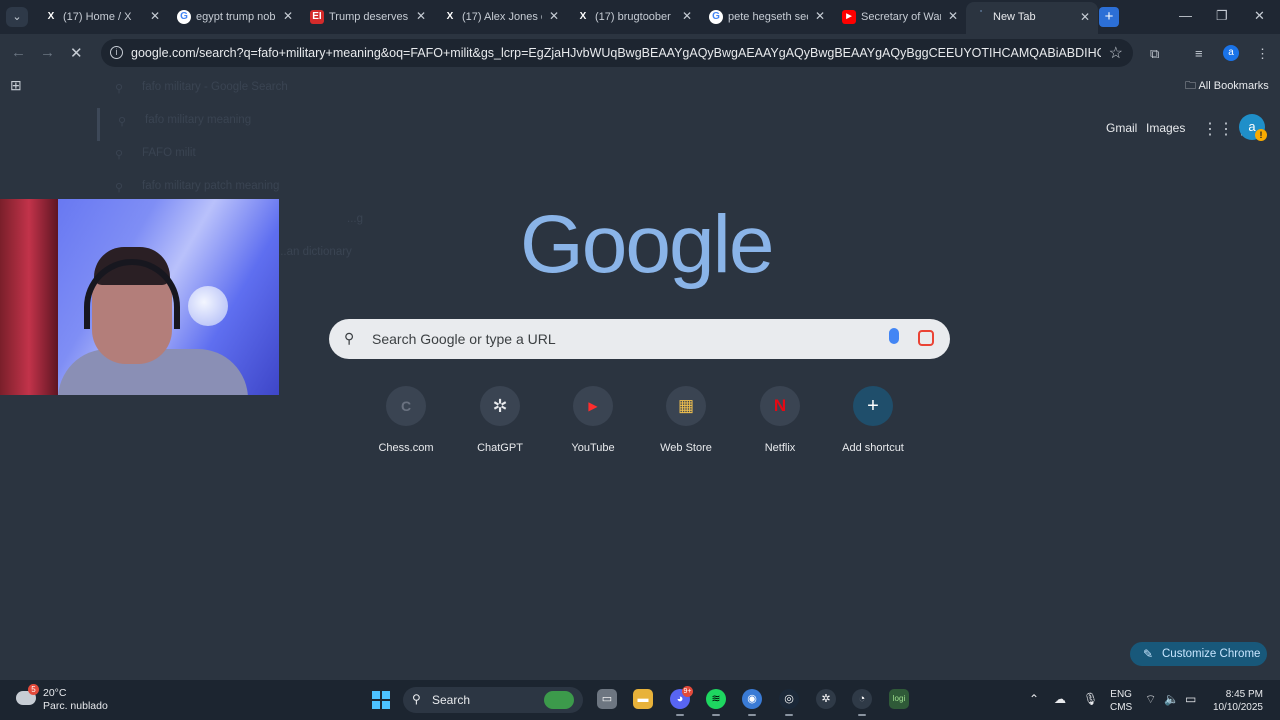 The width and height of the screenshot is (1280, 720). I want to click on shortcut-web-store: ▦ Web Store, so click(686, 420).